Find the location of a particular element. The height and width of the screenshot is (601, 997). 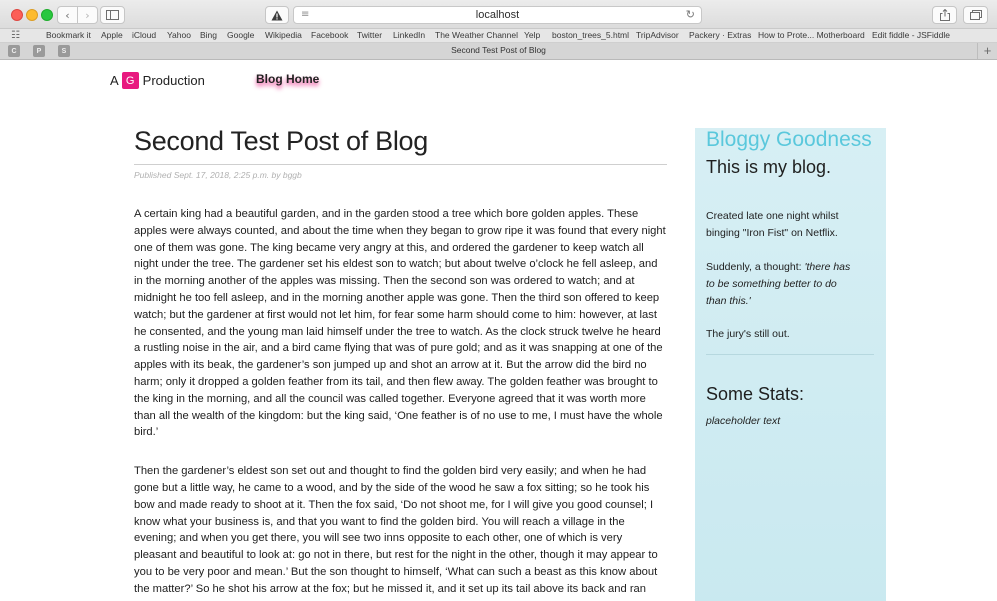

stats-placeholder: placeholder text is located at coordinates (743, 421).